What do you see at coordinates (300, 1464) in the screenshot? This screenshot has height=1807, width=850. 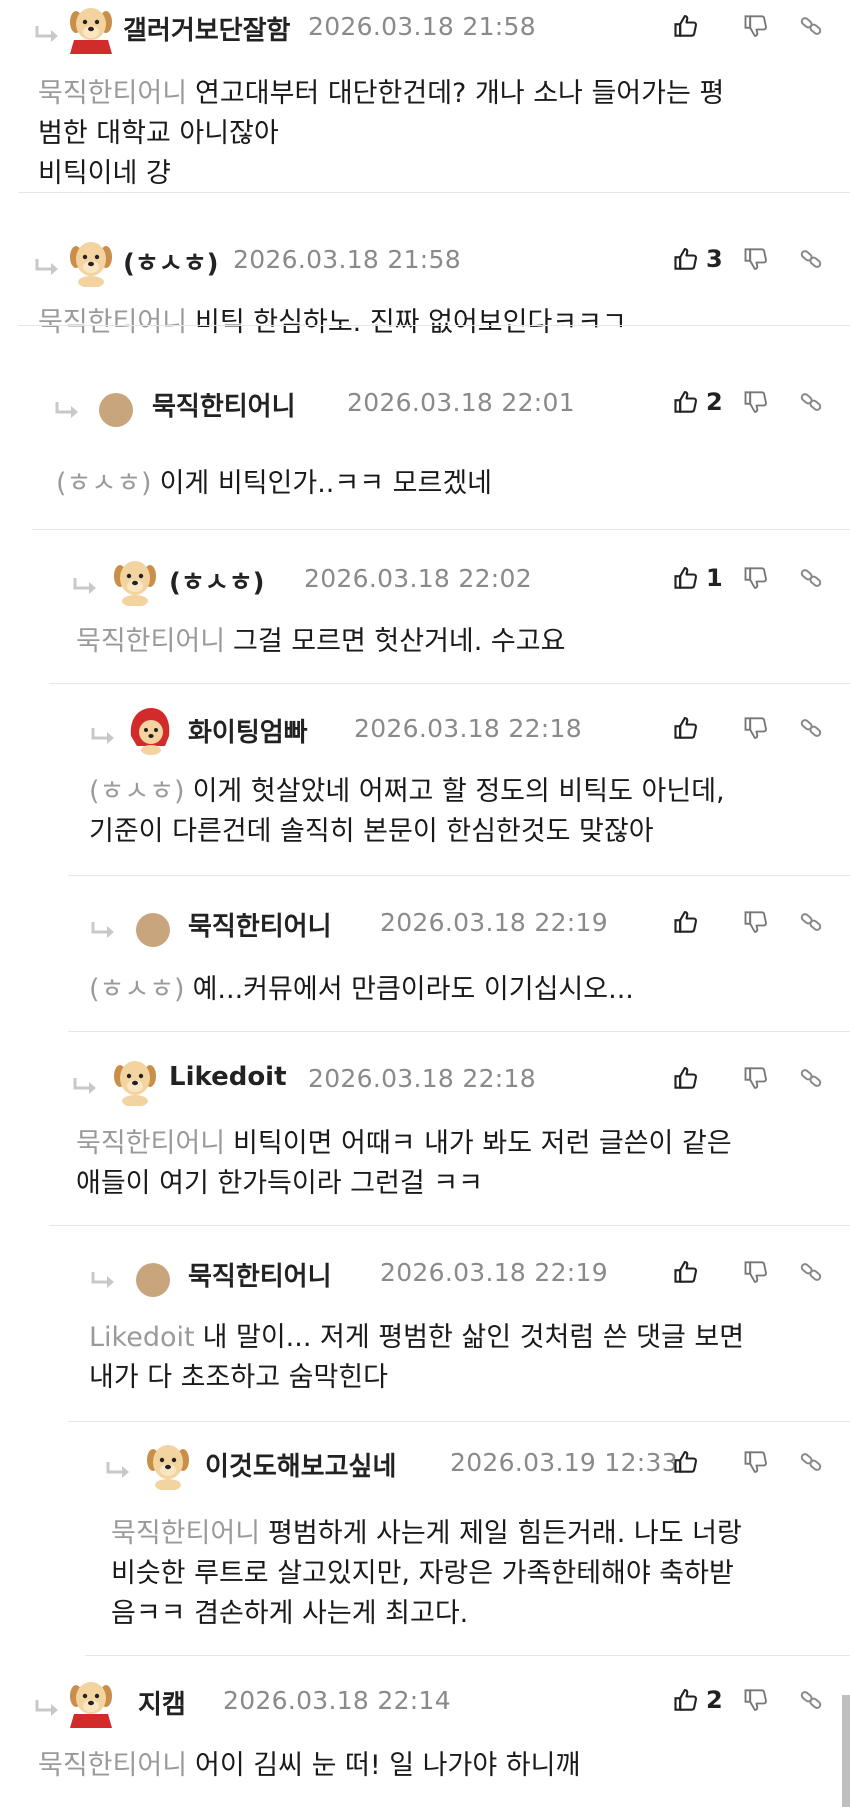 I see `author-nickname: 이것도해보고싶네` at bounding box center [300, 1464].